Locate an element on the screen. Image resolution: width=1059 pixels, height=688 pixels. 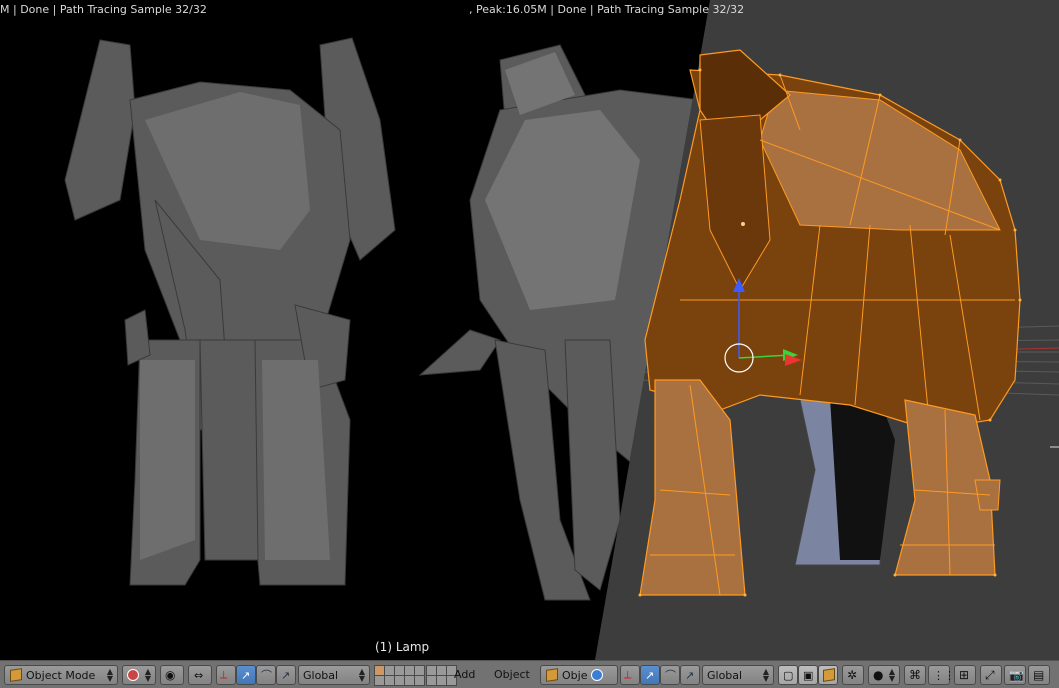
transform-snap-button: ↗ is located at coordinates (286, 675).